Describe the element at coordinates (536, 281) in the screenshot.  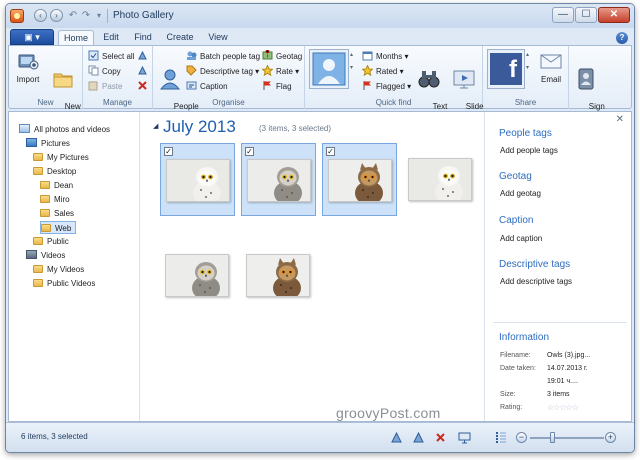
I see `add-descriptive-tags-link: Add descriptive tags` at that location.